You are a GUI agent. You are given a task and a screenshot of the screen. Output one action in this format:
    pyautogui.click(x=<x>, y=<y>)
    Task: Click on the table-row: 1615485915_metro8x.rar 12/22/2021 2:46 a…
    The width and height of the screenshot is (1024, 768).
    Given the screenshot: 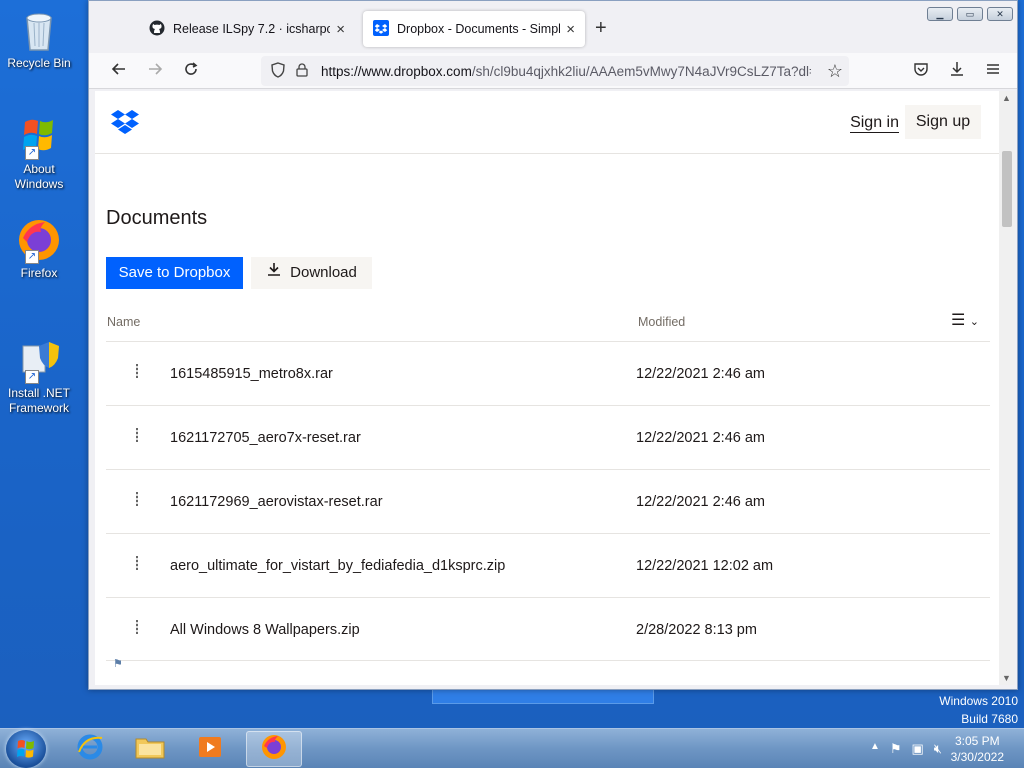 What is the action you would take?
    pyautogui.click(x=548, y=373)
    